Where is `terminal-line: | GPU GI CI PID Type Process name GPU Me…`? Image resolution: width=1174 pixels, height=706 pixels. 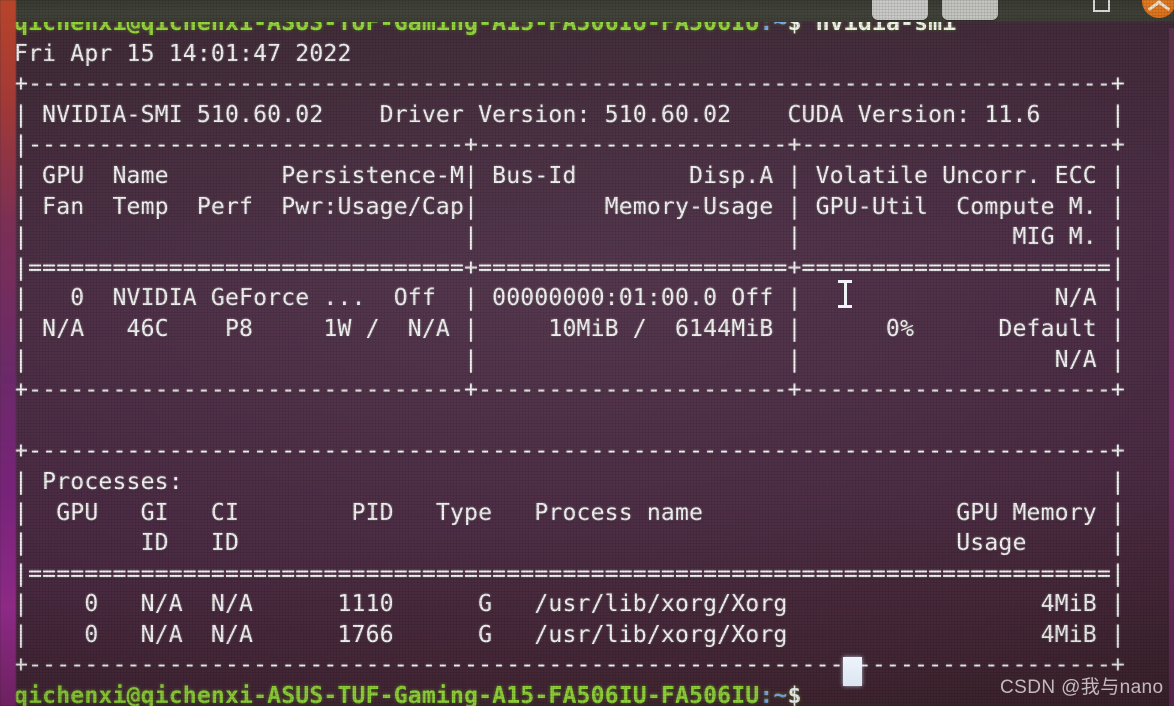
terminal-line: | GPU GI CI PID Type Process name GPU Me… is located at coordinates (569, 512).